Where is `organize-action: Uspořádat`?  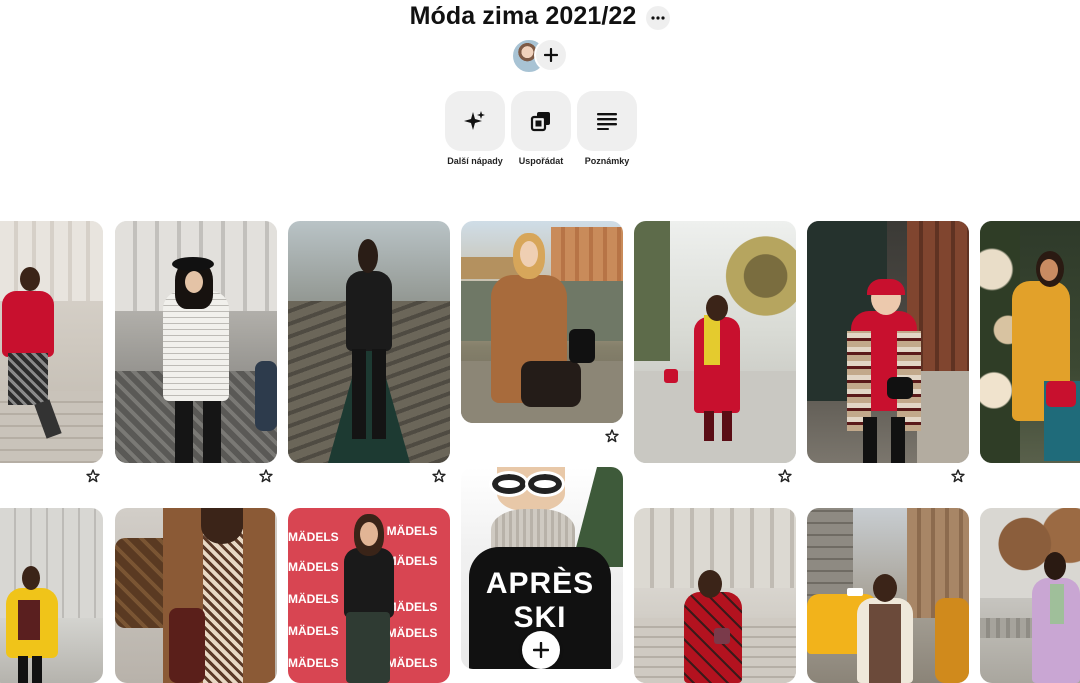 organize-action: Uspořádat is located at coordinates (541, 128).